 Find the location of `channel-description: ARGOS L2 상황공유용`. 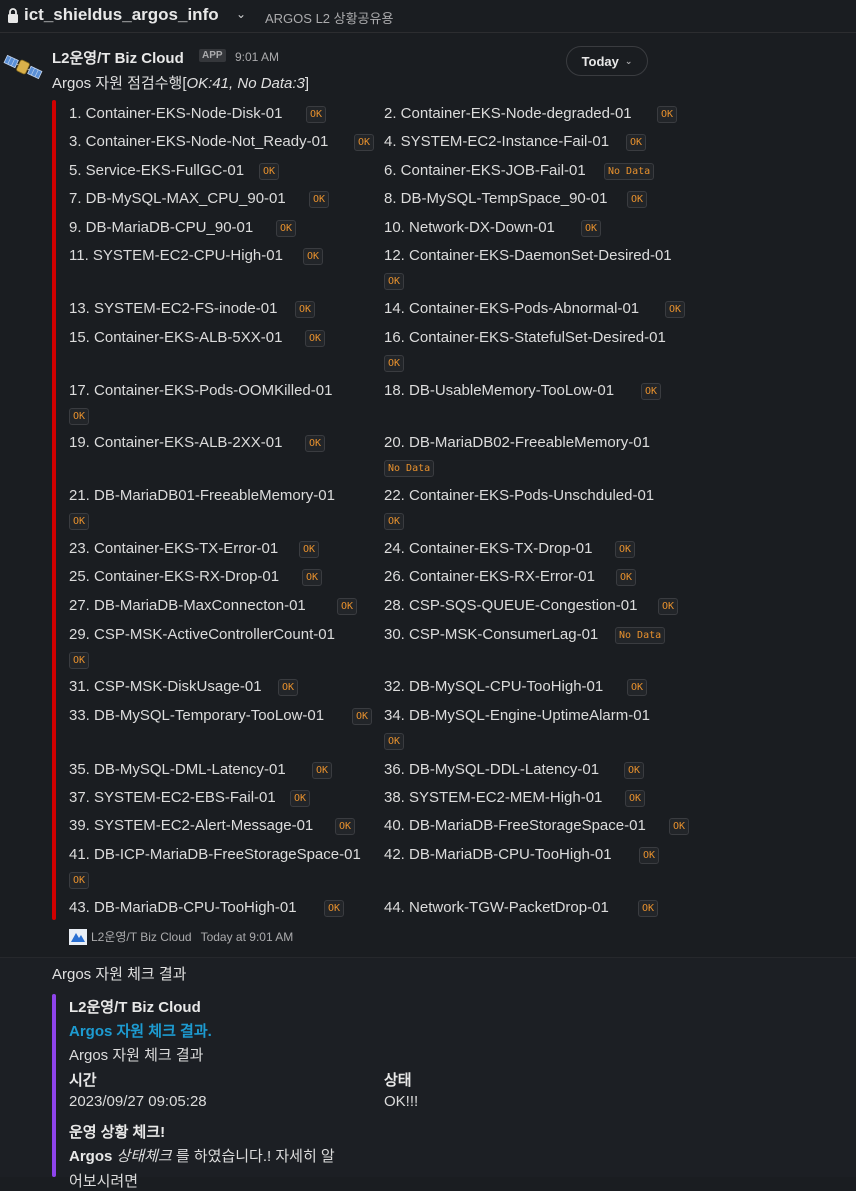

channel-description: ARGOS L2 상황공유용 is located at coordinates (329, 18).